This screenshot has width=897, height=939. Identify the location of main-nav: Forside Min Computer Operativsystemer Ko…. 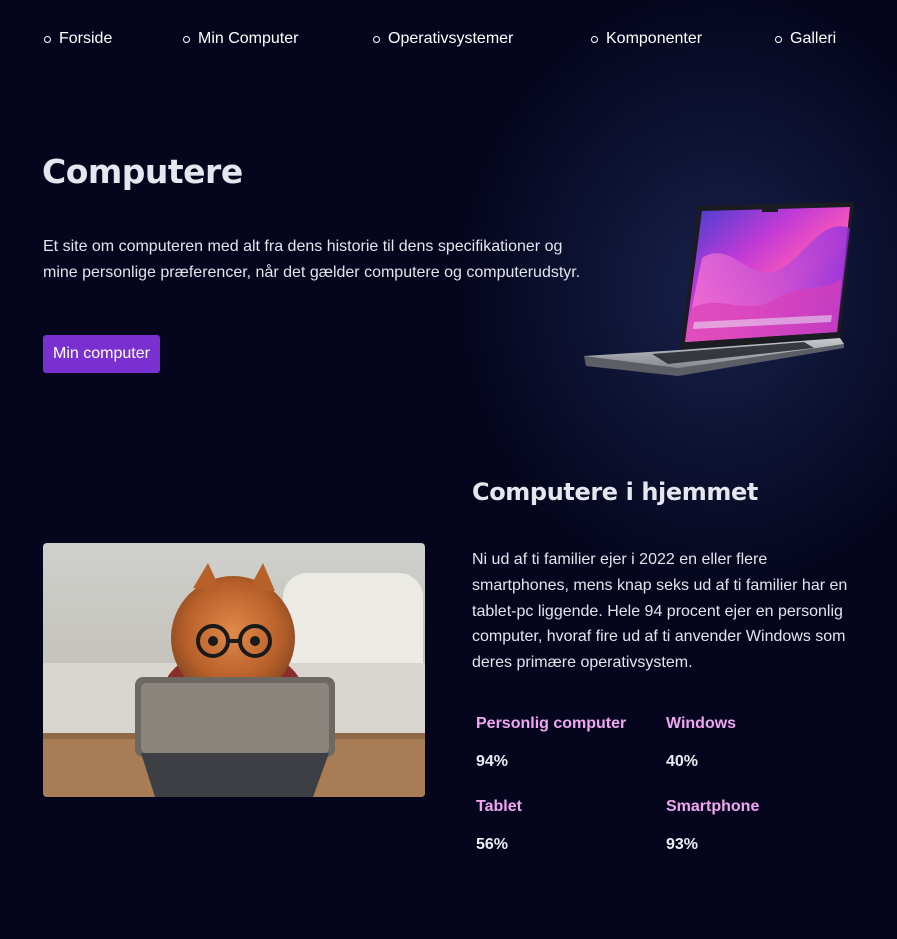
(440, 41).